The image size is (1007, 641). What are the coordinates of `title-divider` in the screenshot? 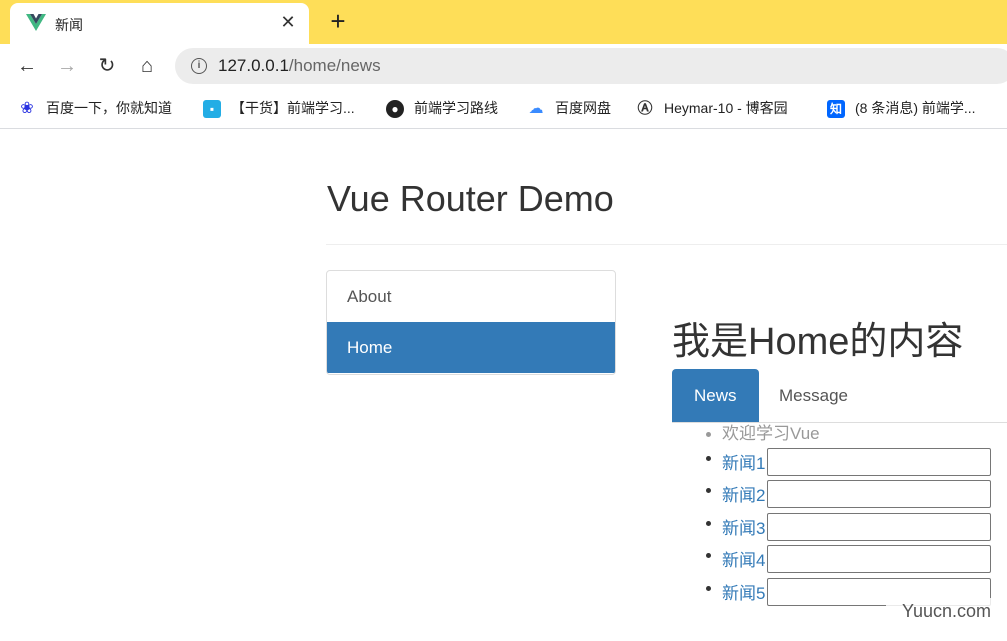 It's located at (666, 244).